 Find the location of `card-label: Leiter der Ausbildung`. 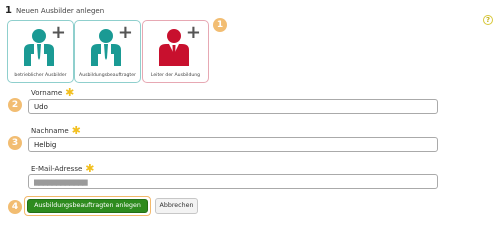

card-label: Leiter der Ausbildung is located at coordinates (175, 75).